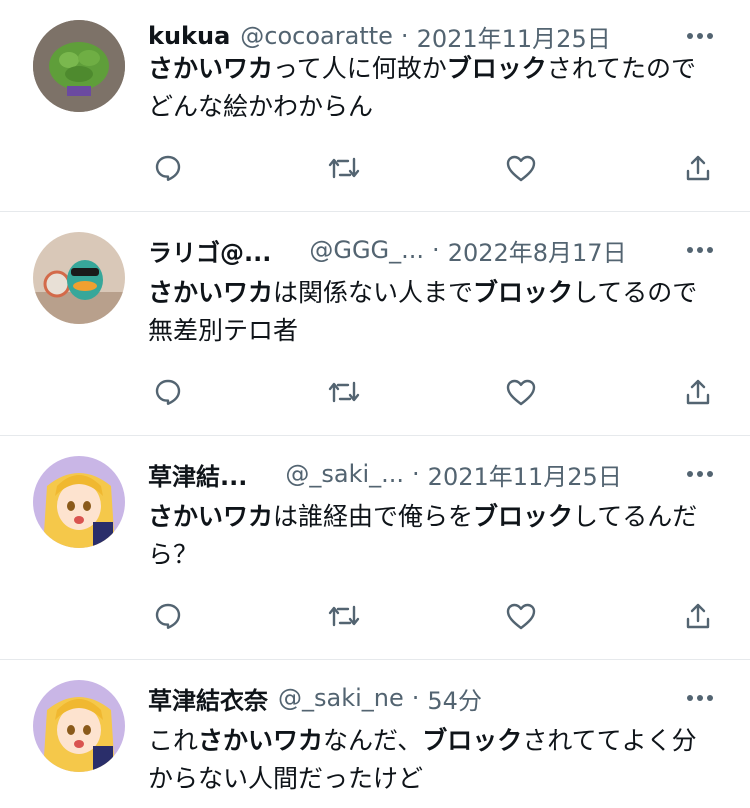  I want to click on text-segment: これ, so click(173, 740).